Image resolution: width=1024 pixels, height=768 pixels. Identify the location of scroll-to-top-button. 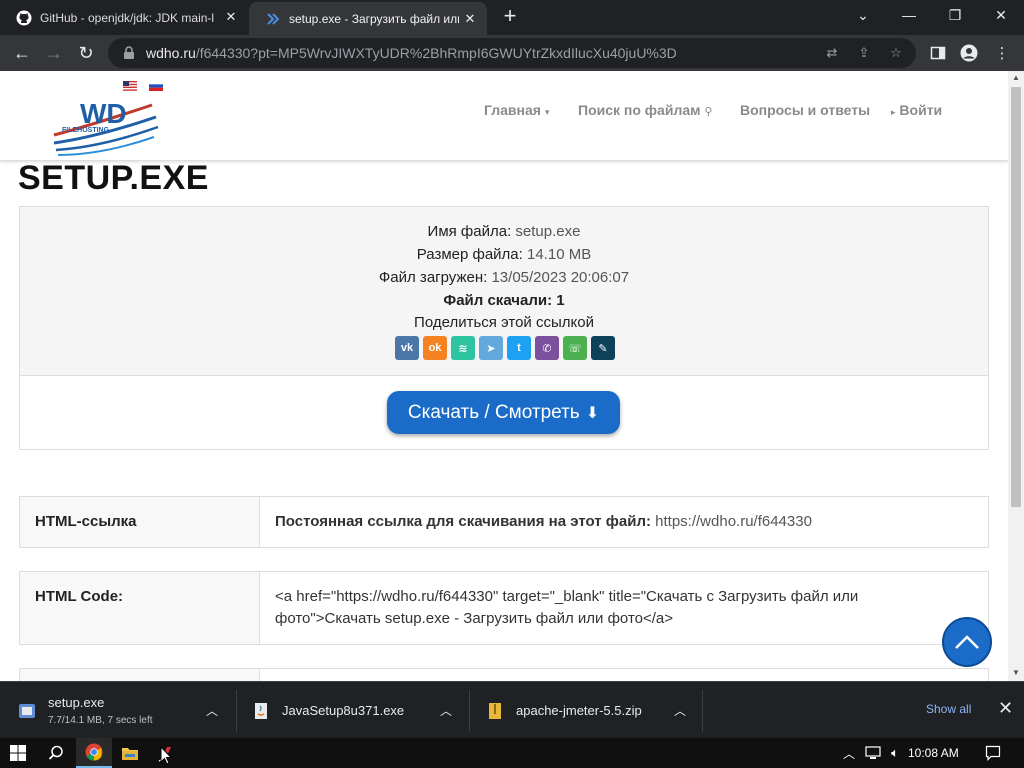
(967, 642).